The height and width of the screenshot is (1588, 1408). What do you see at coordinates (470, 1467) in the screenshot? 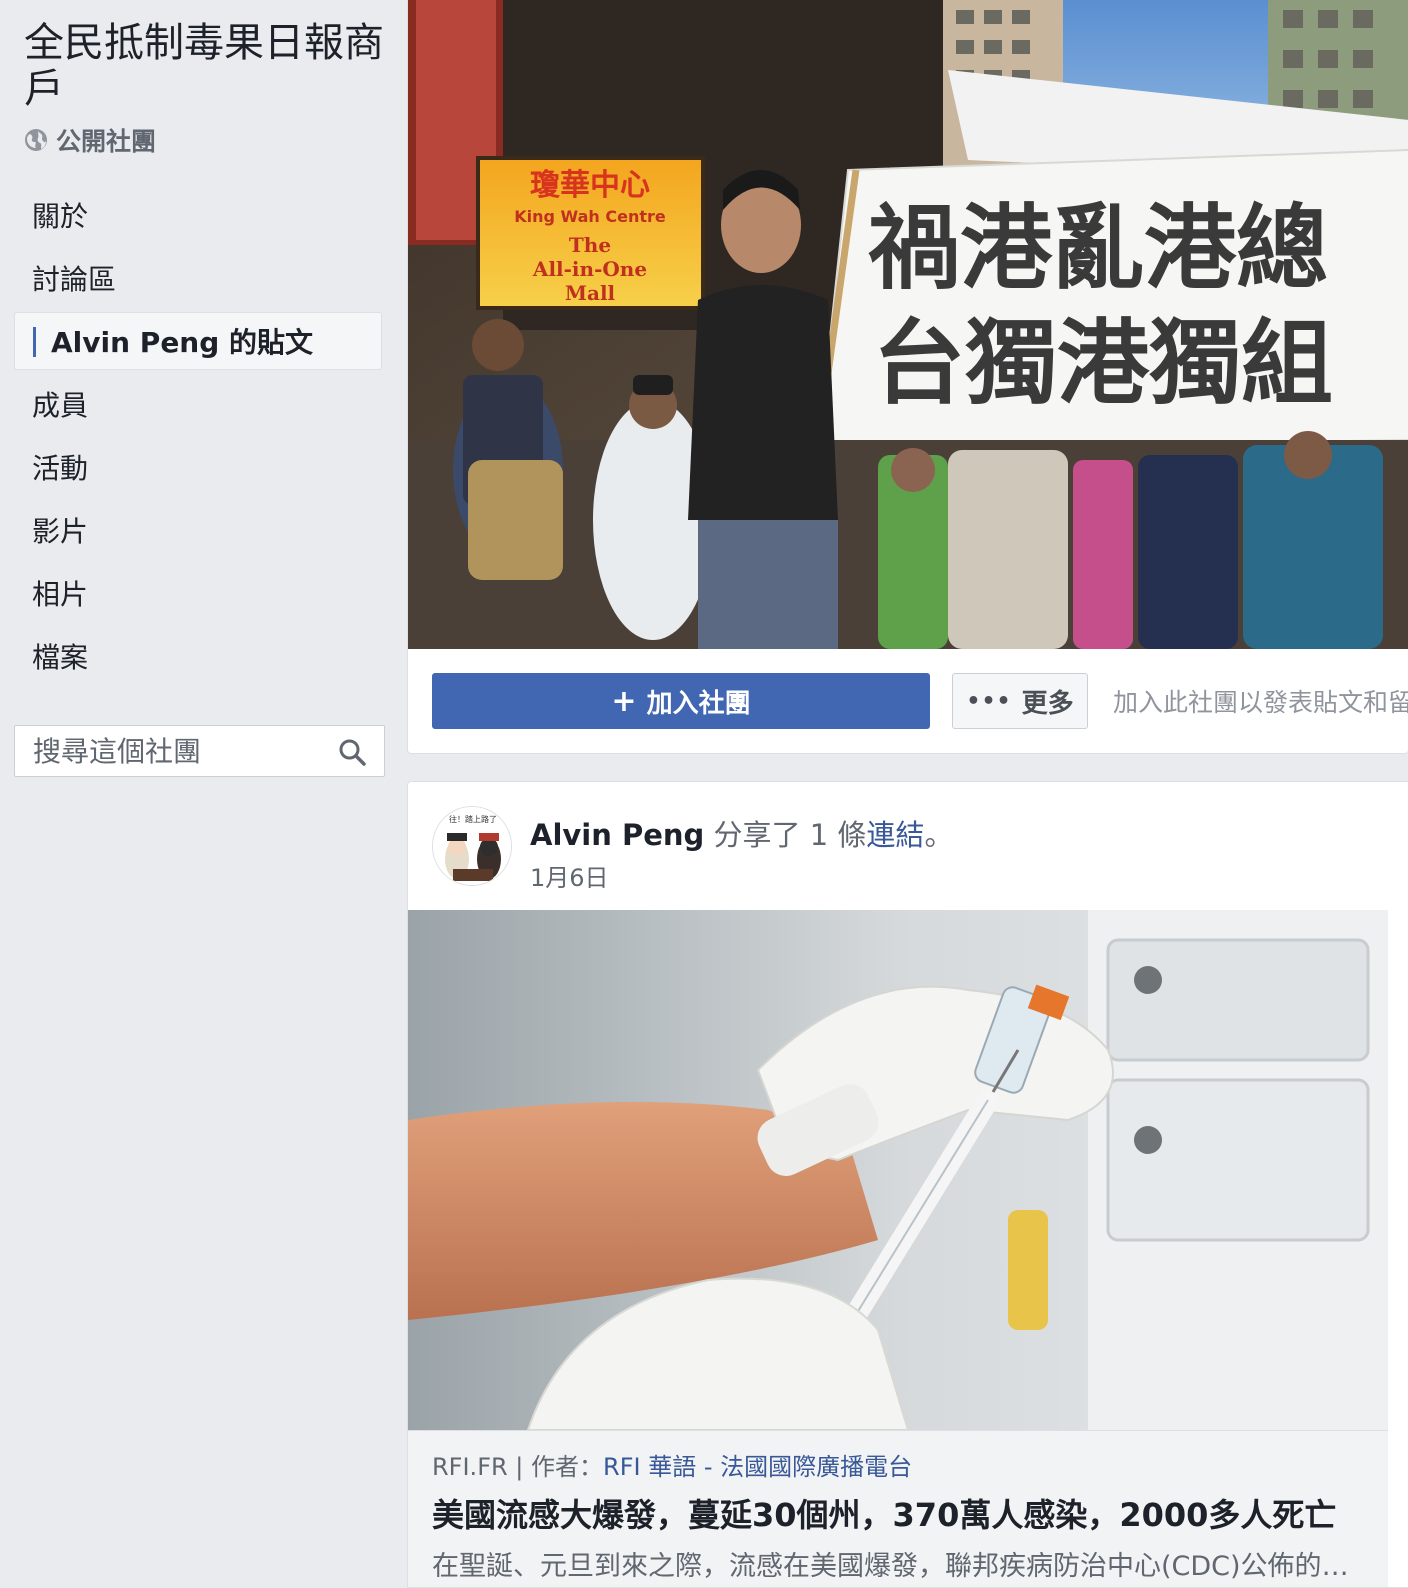
I see `link-preview-domain: RFI.FR` at bounding box center [470, 1467].